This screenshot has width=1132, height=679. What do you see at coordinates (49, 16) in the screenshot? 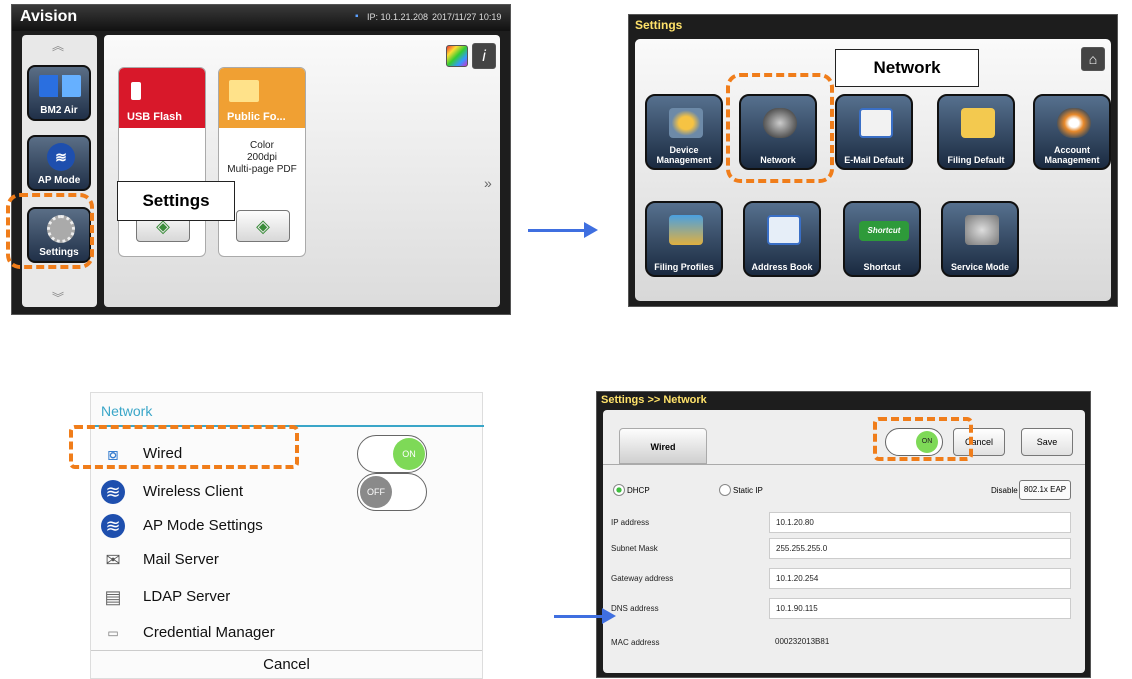
I see `avision-logo: Avision` at bounding box center [49, 16].